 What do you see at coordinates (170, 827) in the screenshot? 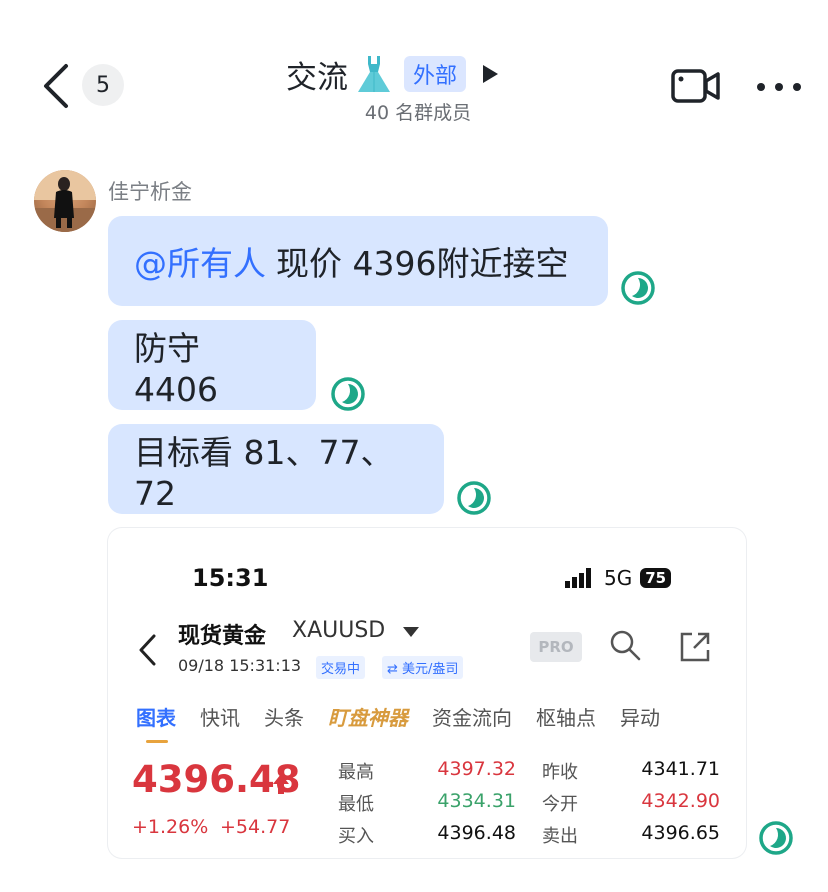
I see `change-percent: +1.26%` at bounding box center [170, 827].